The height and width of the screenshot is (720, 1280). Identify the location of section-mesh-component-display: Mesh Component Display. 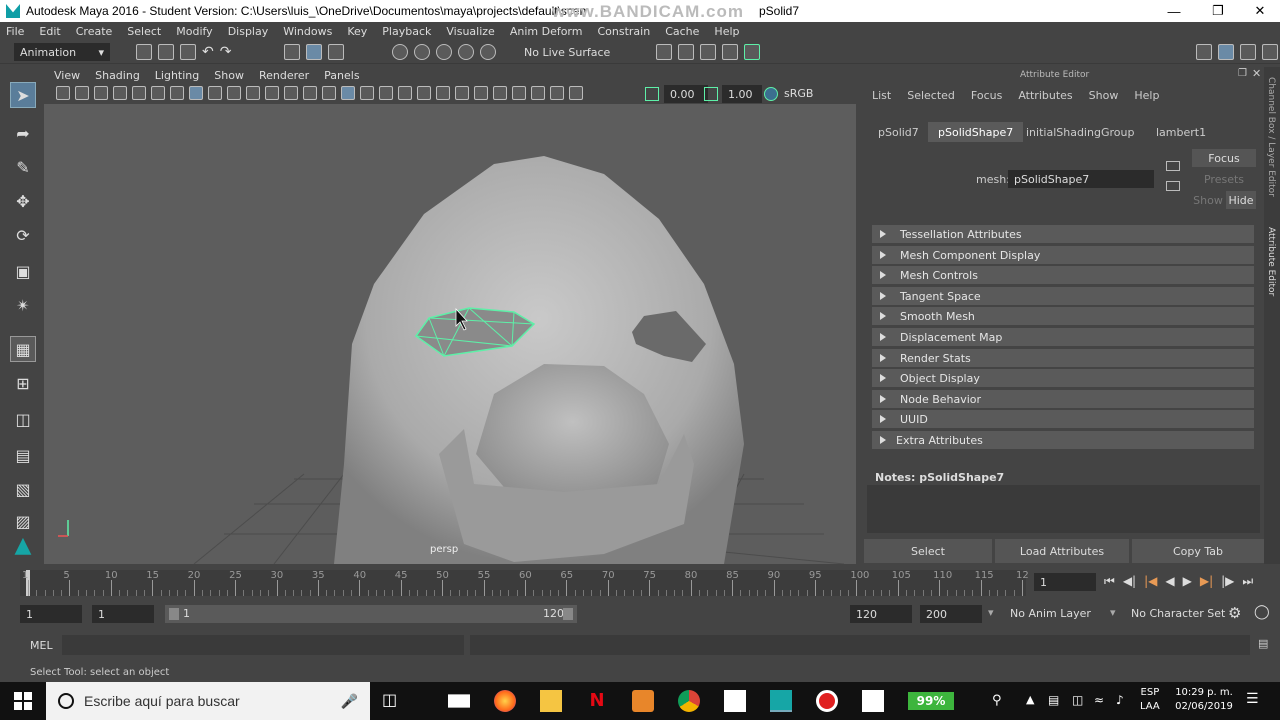
(1063, 255).